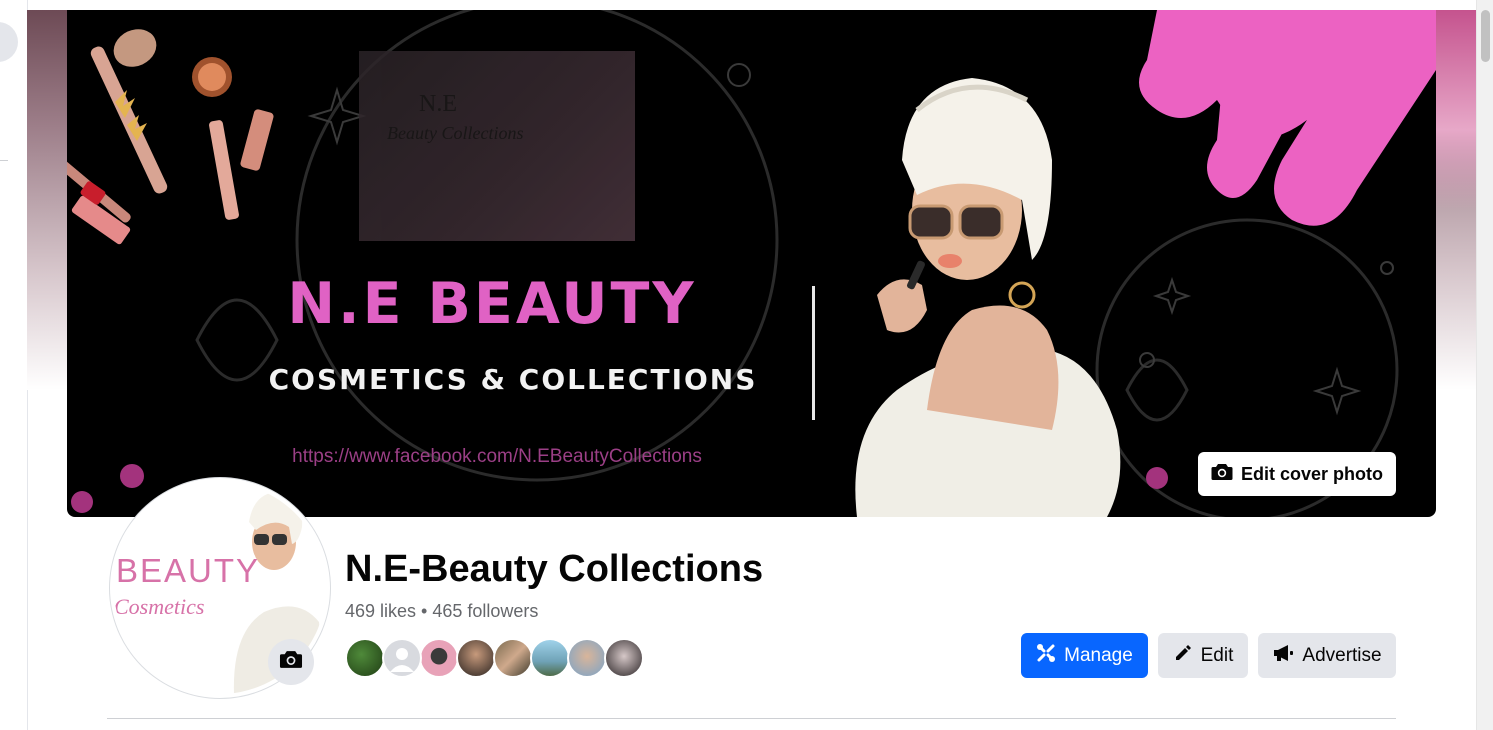  I want to click on profile-picture-text-cosmetics: Cosmetics, so click(159, 606).